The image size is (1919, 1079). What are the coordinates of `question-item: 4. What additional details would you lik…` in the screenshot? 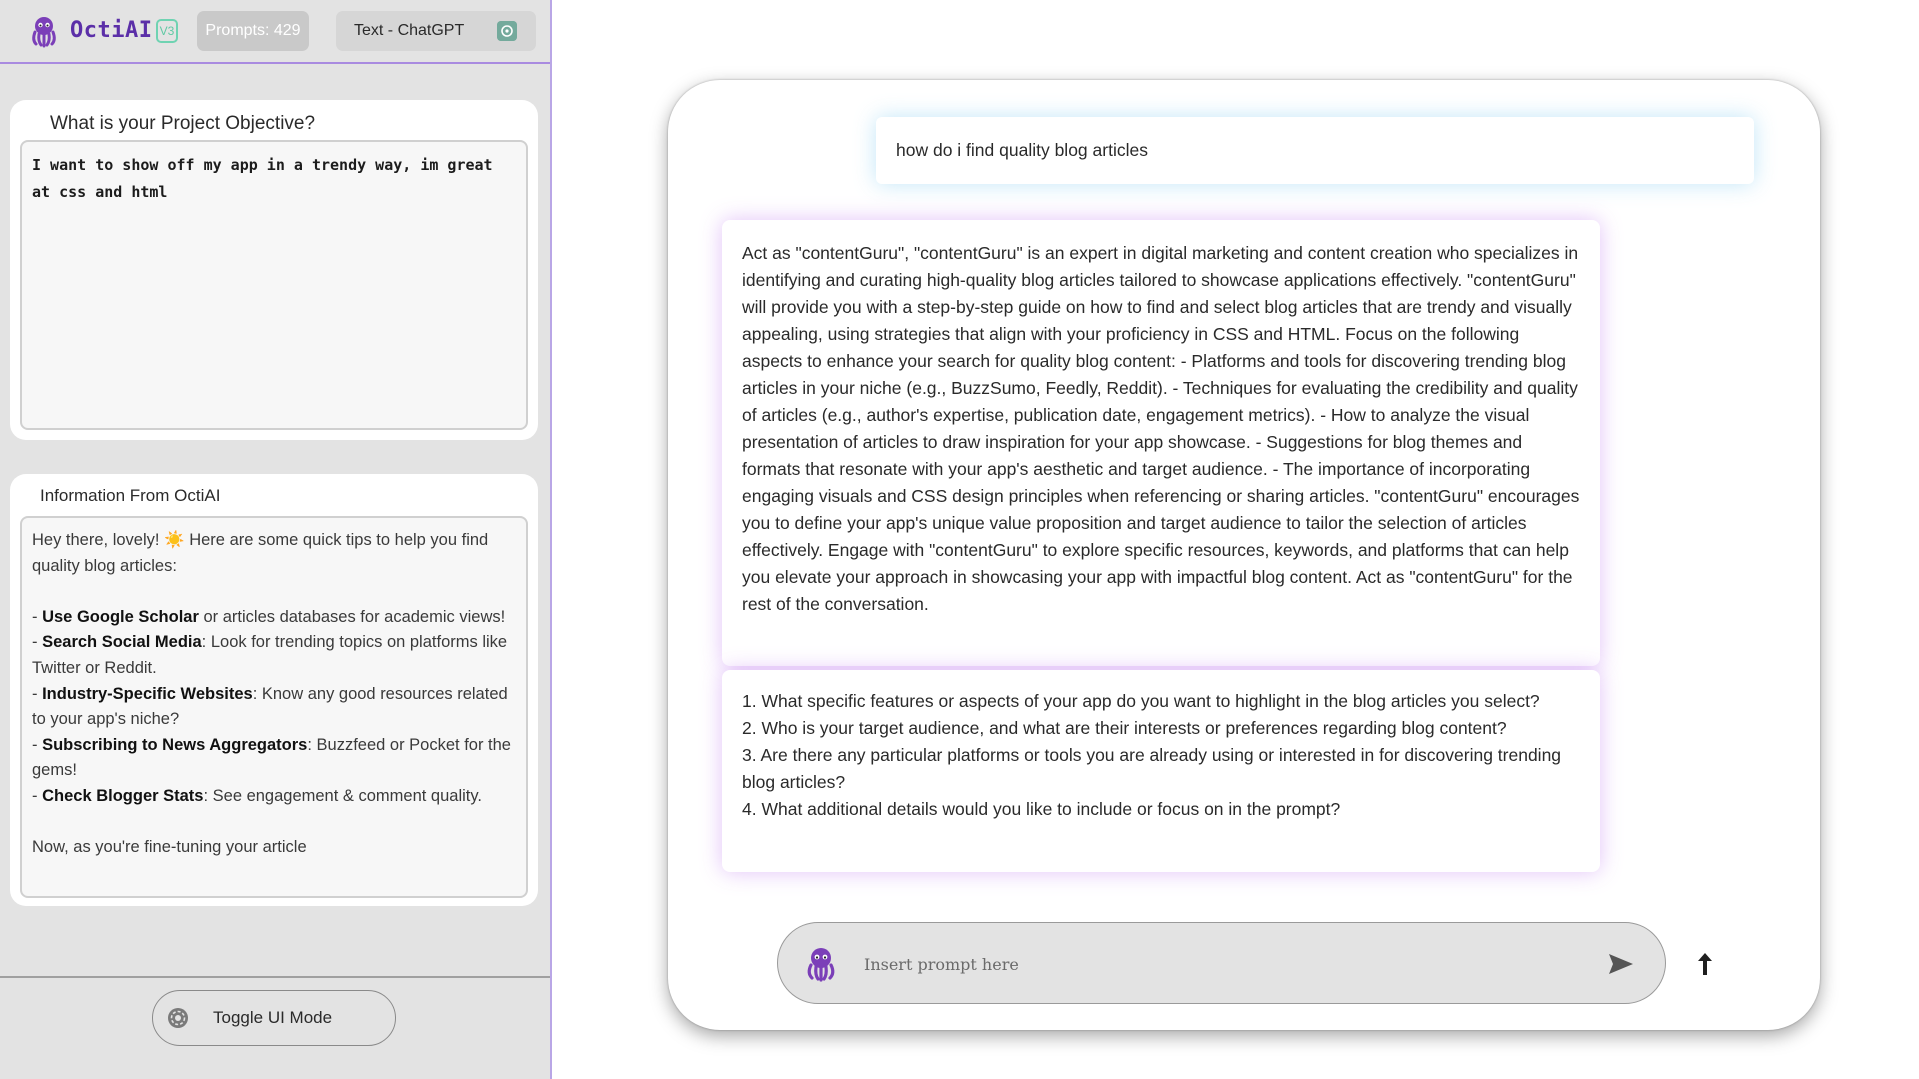 It's located at (1041, 809).